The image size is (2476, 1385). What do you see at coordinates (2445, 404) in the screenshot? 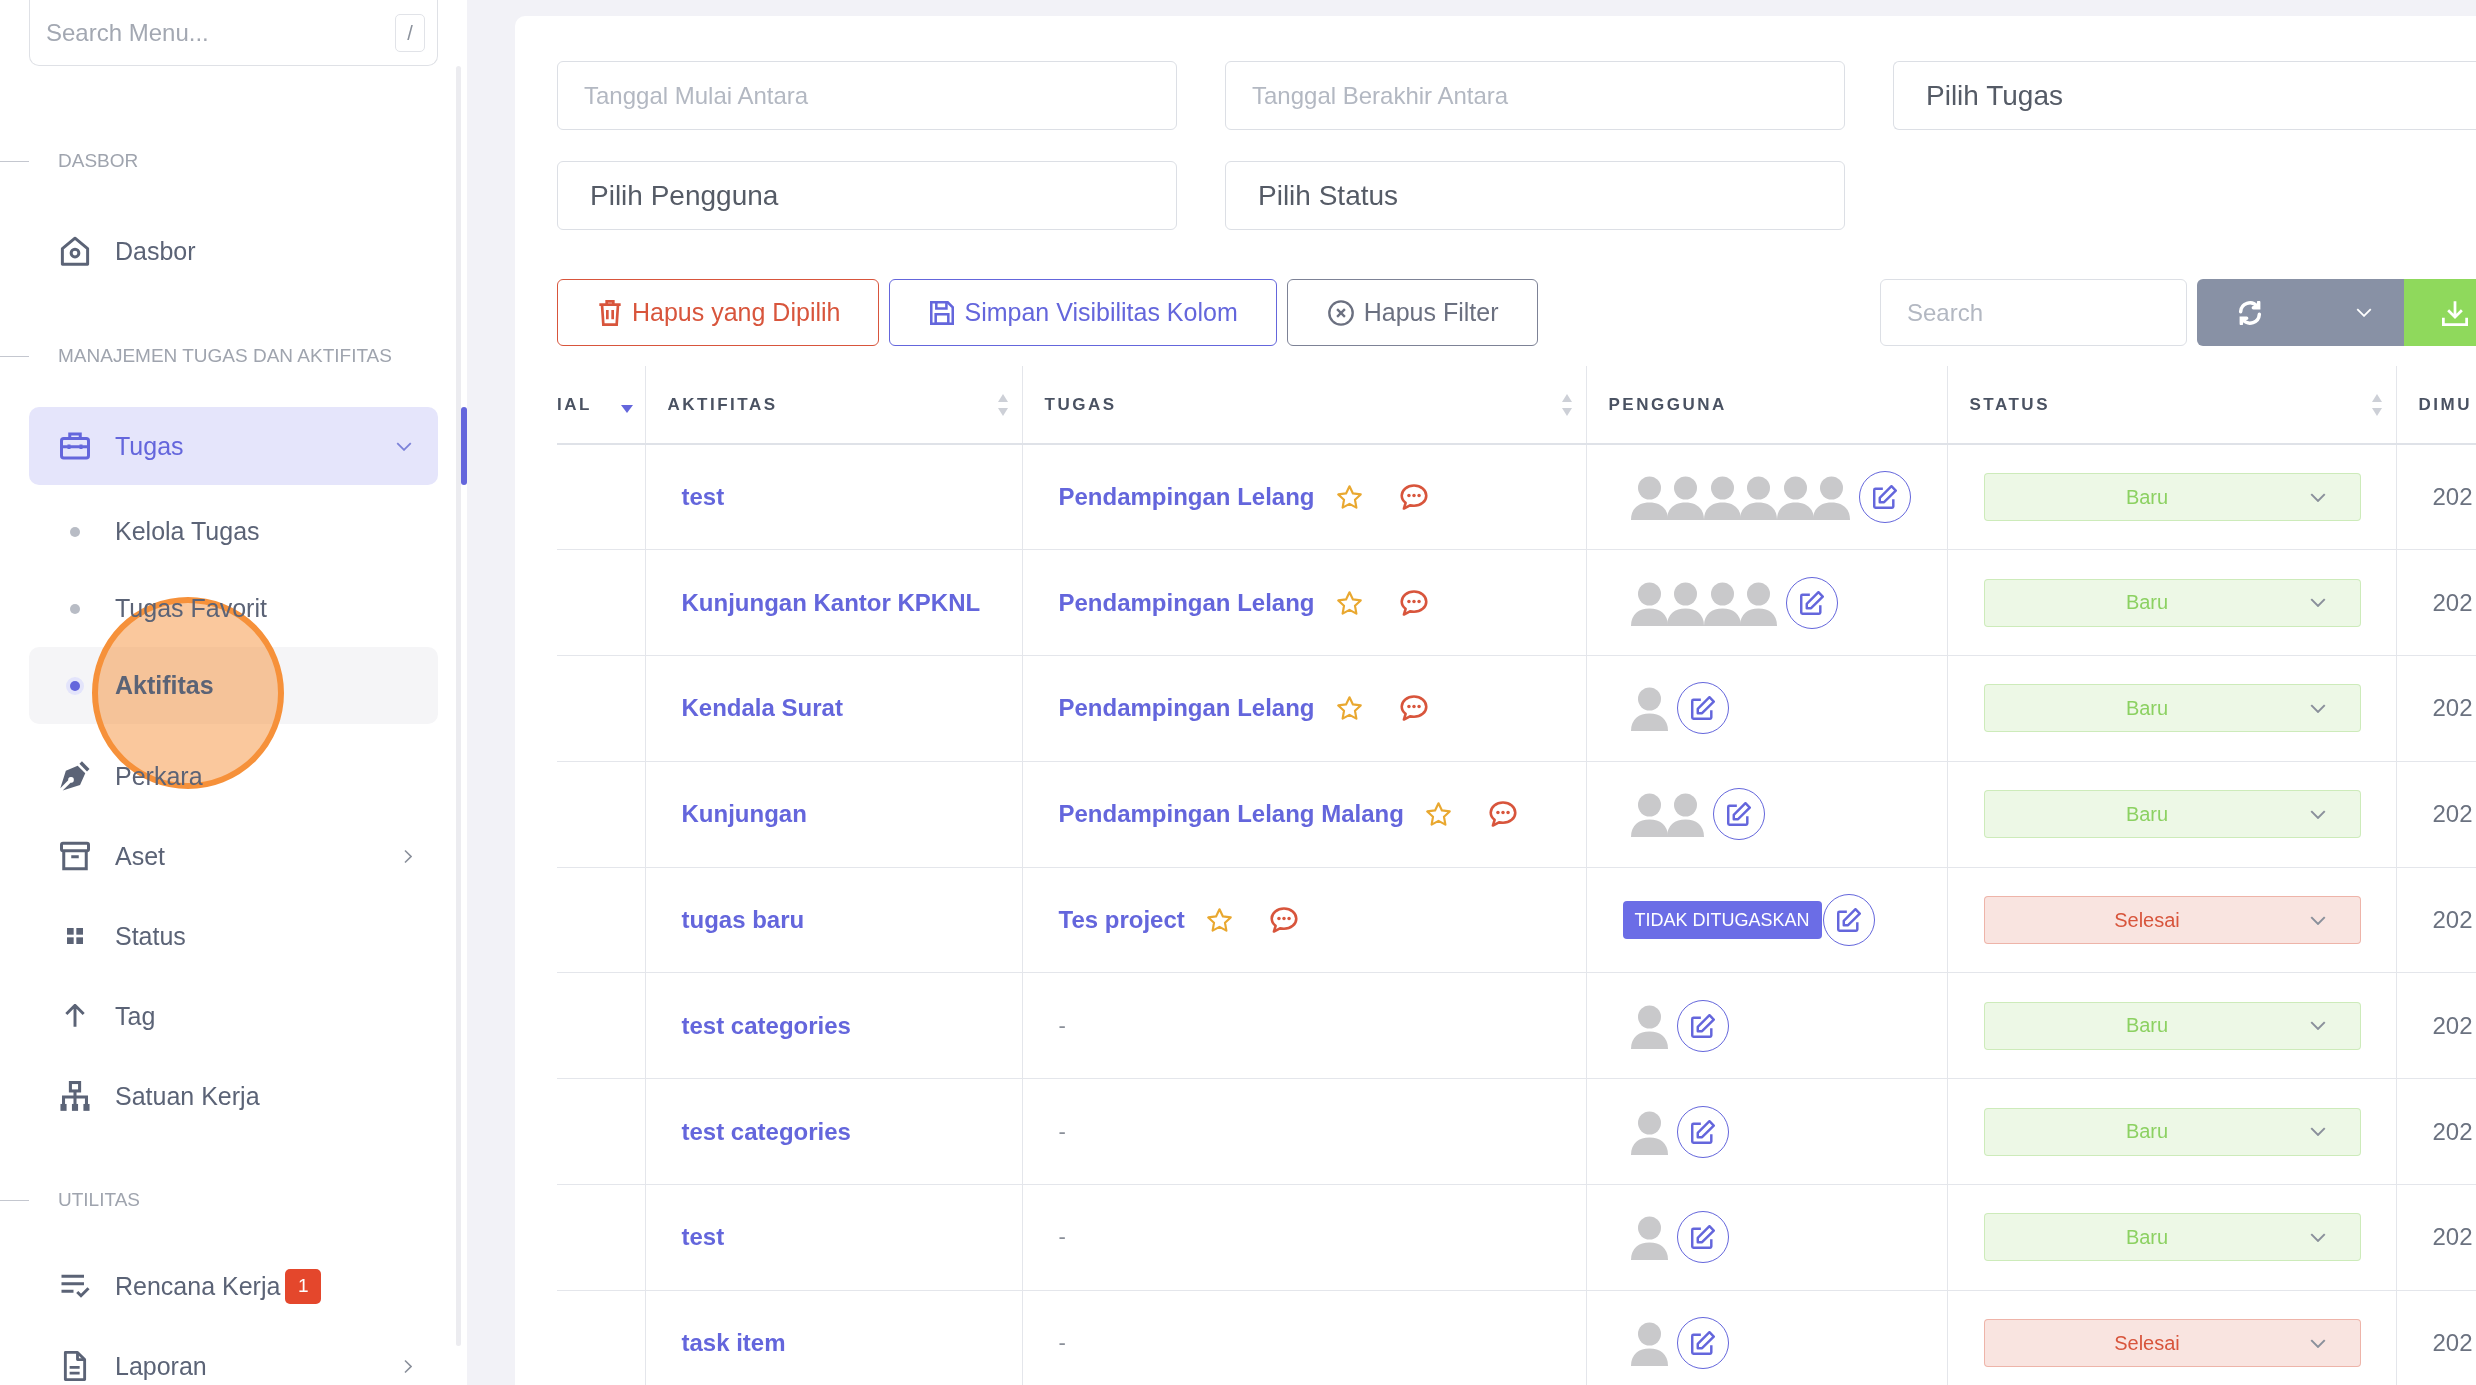
I see `column-header: DIMU` at bounding box center [2445, 404].